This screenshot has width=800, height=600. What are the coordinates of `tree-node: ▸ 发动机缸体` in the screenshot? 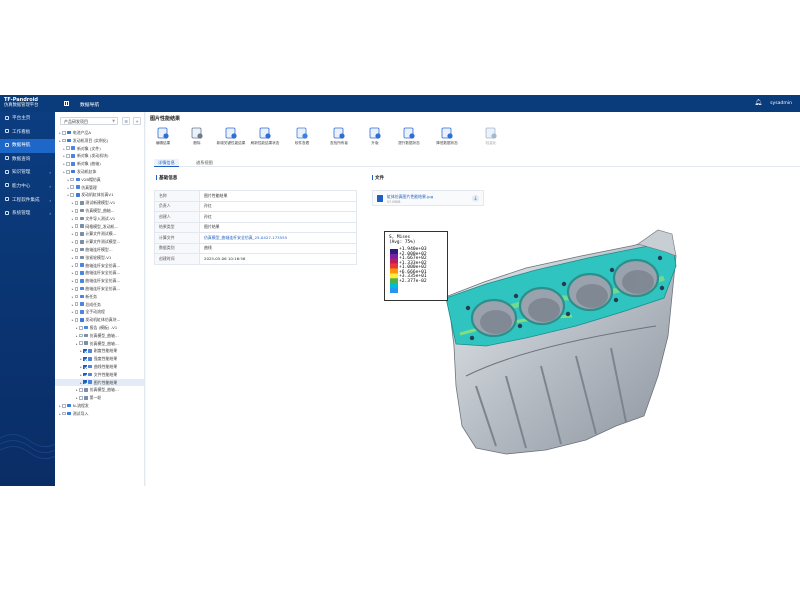 It's located at (99, 172).